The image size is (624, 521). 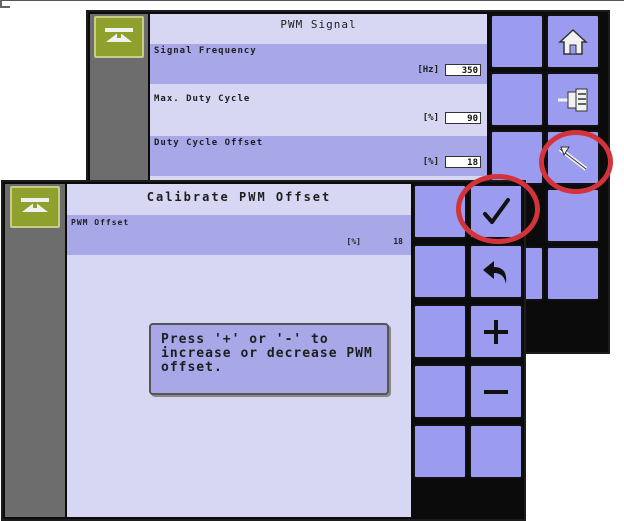 What do you see at coordinates (463, 118) in the screenshot?
I see `max-duty-cycle-field: 90` at bounding box center [463, 118].